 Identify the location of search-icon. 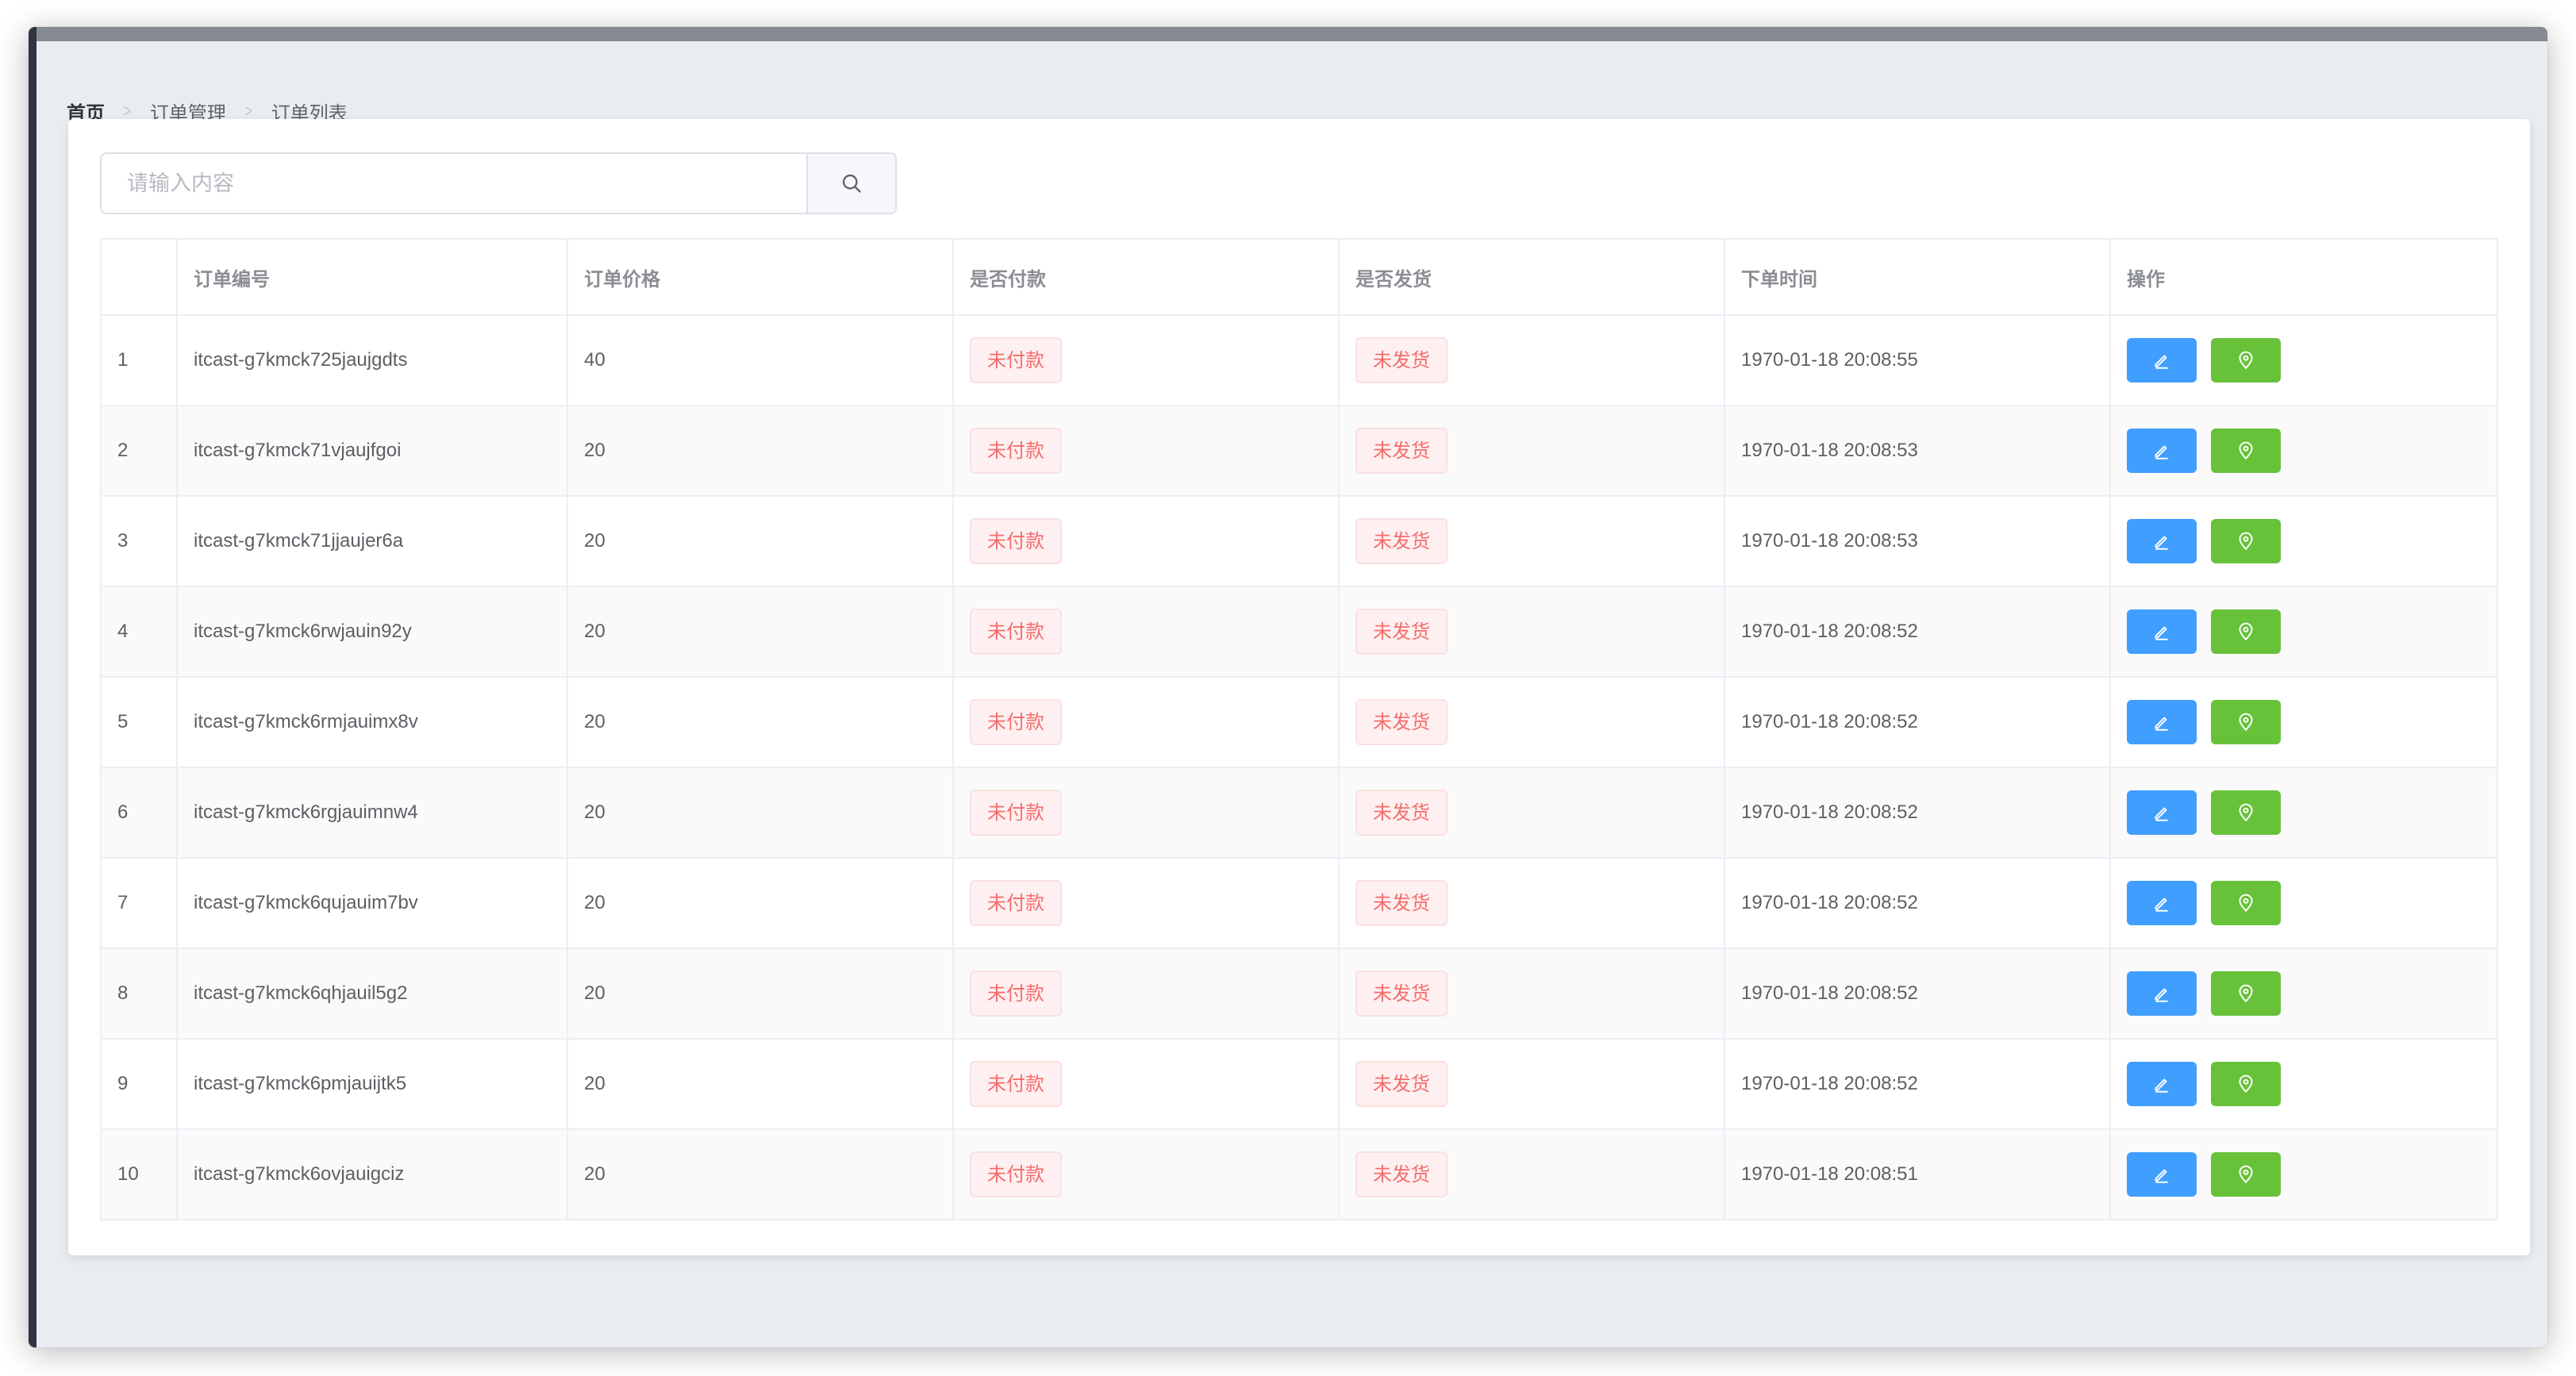
(852, 183).